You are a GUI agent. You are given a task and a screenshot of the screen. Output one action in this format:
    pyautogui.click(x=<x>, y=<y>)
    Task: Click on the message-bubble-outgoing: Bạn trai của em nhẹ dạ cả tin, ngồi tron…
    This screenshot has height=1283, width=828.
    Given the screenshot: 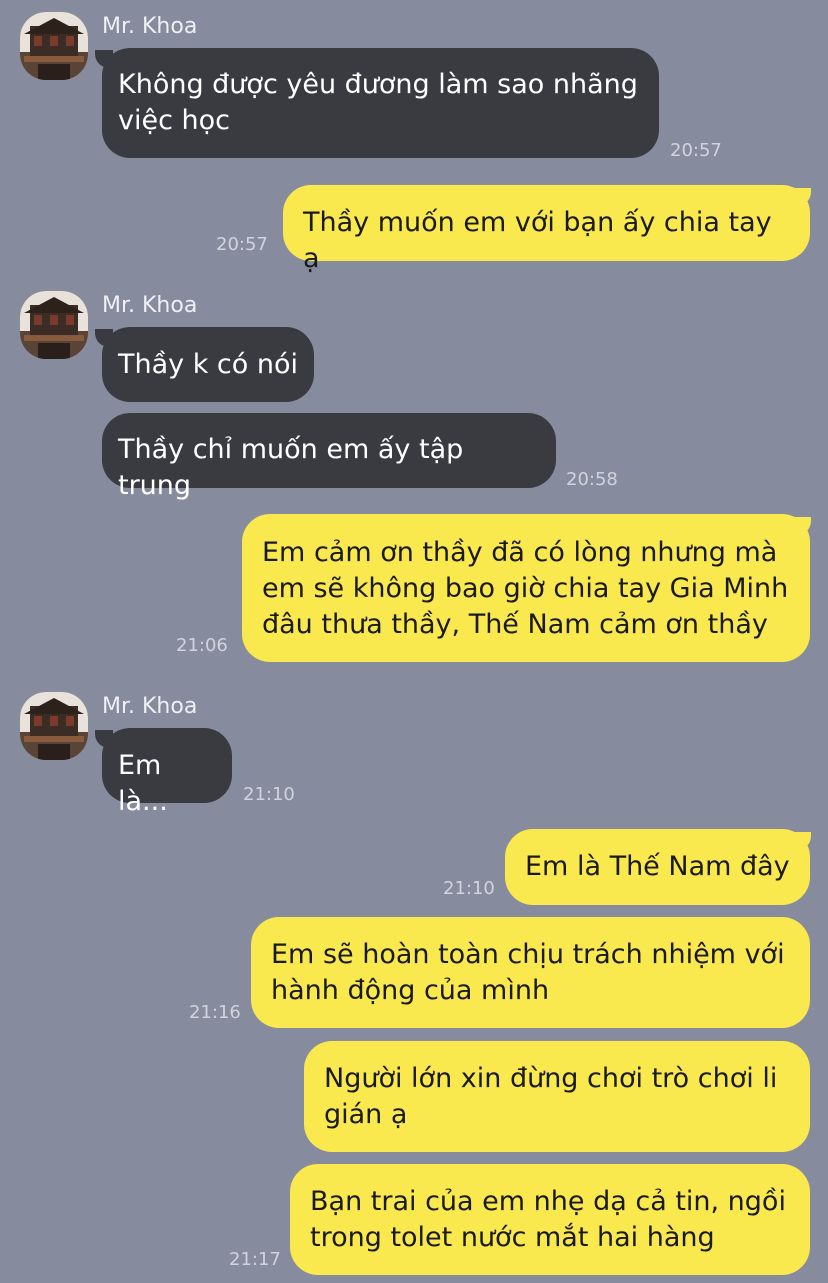 What is the action you would take?
    pyautogui.click(x=550, y=1219)
    